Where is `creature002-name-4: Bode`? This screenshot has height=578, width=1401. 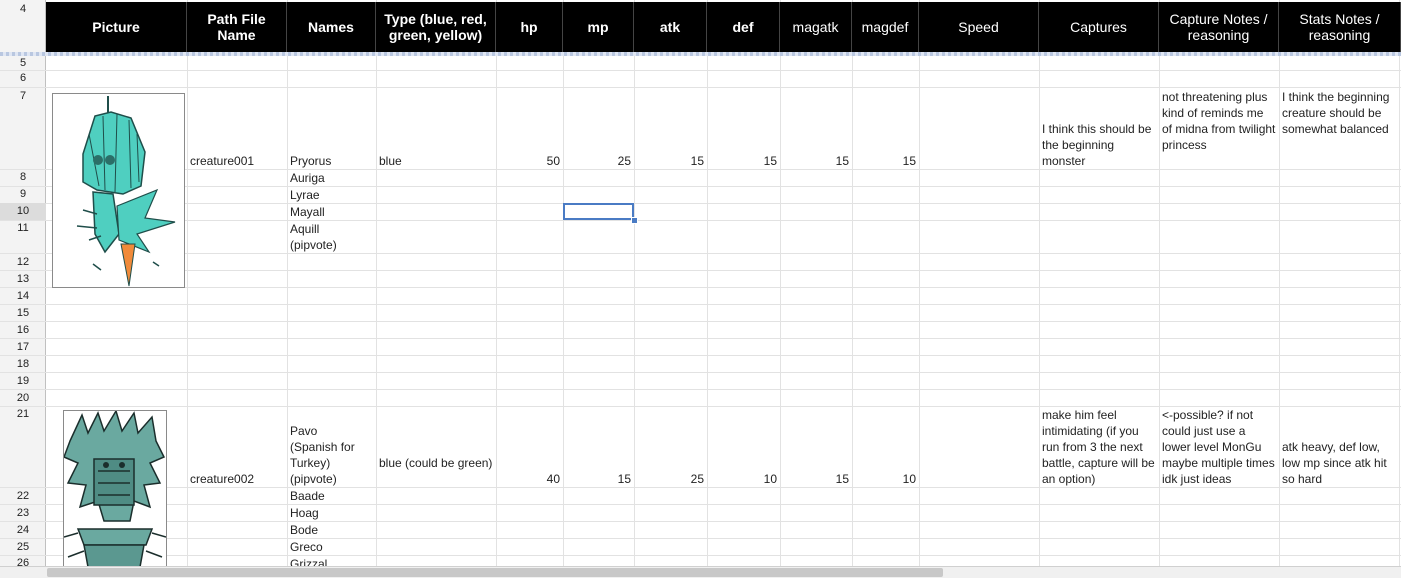
creature002-name-4: Bode is located at coordinates (331, 530).